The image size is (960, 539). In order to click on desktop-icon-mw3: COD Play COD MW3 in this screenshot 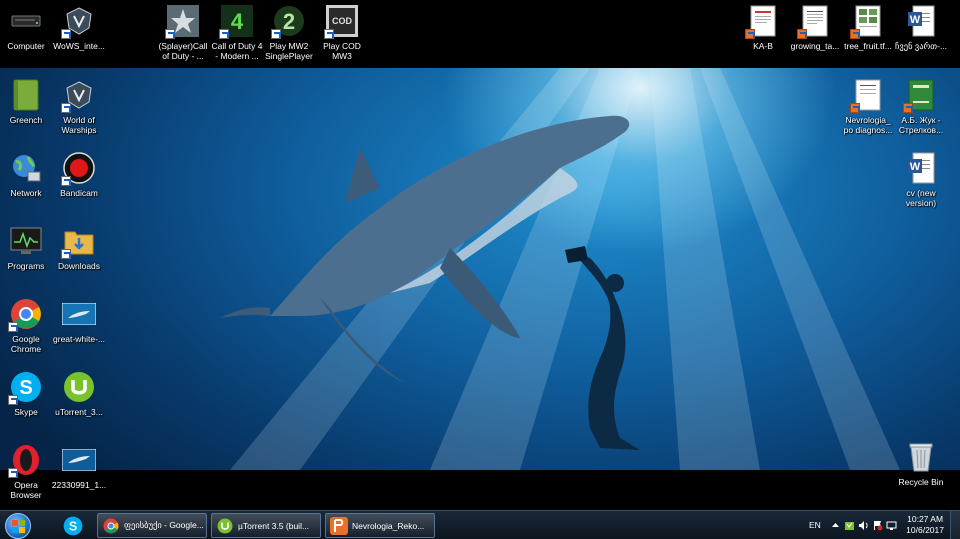, I will do `click(342, 32)`.